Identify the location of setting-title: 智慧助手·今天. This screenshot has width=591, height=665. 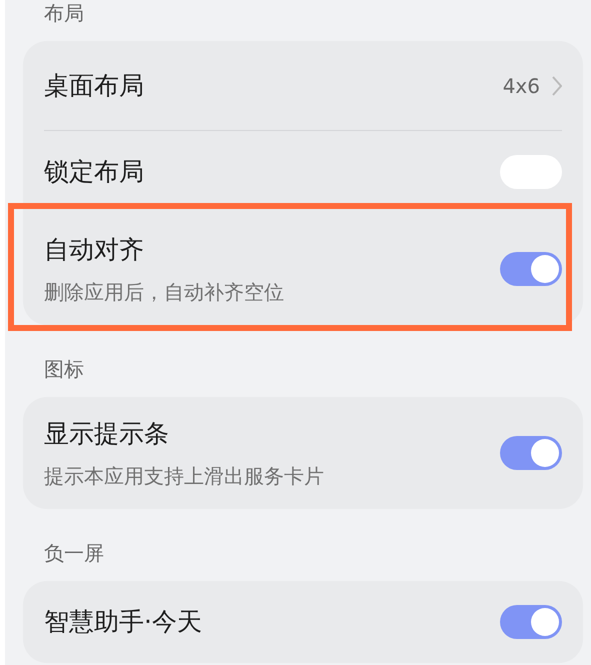
(123, 622).